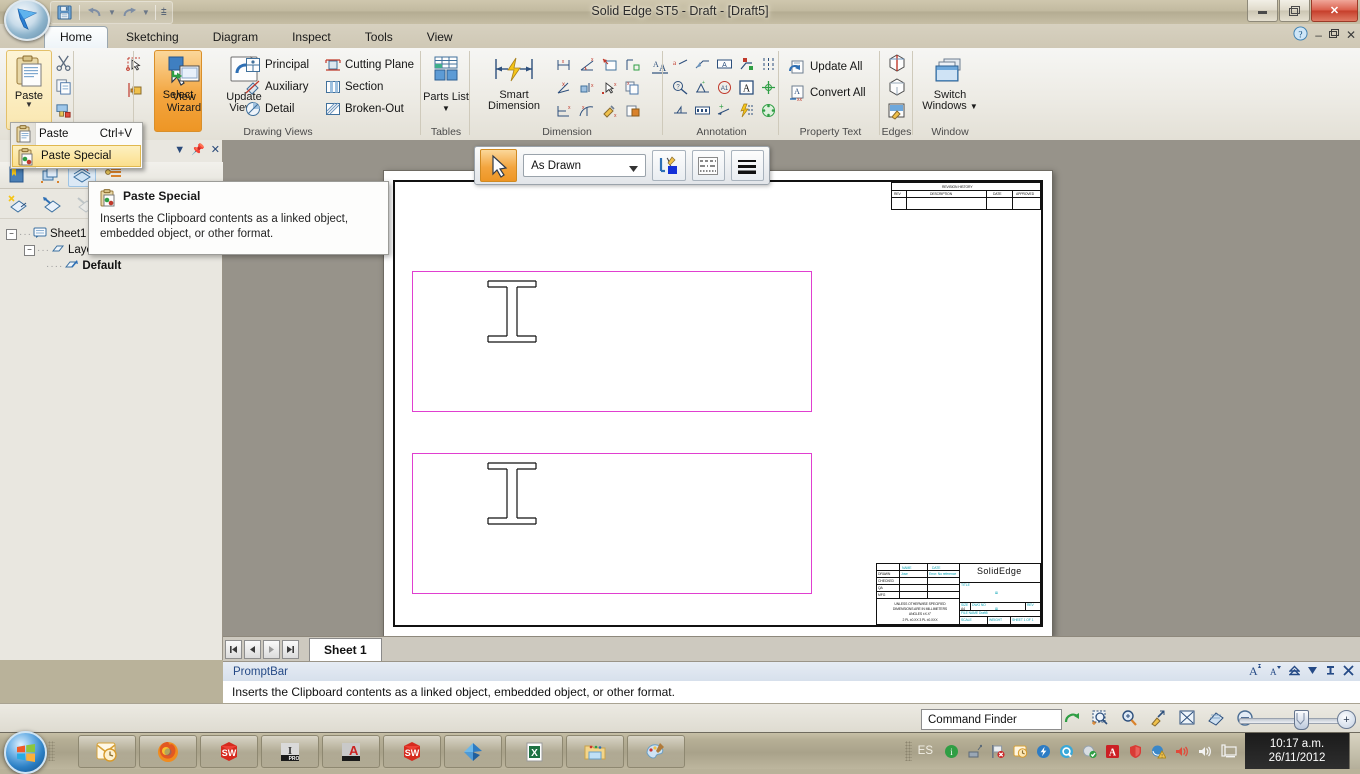 The image size is (1360, 774). What do you see at coordinates (1229, 751) in the screenshot?
I see `display-icon` at bounding box center [1229, 751].